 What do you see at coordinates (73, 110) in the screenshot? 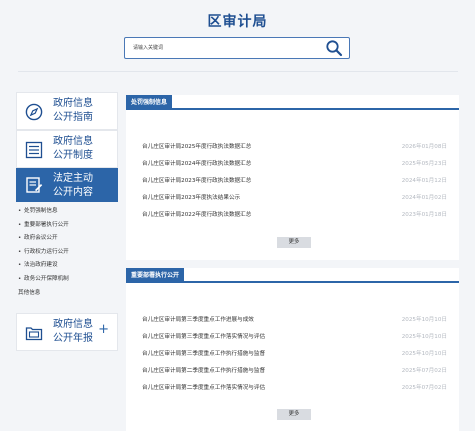
I see `sidebar-card-label: 政府信息 公开指南` at bounding box center [73, 110].